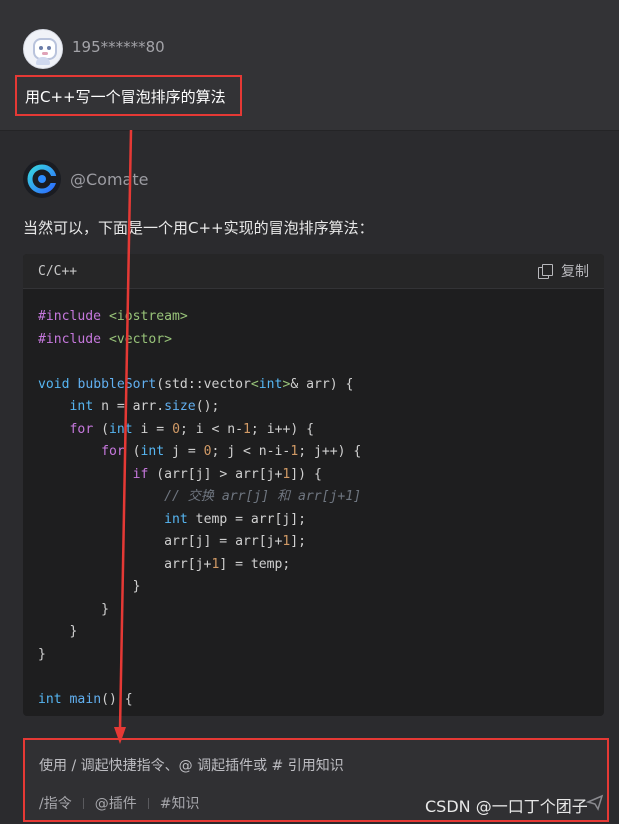 This screenshot has height=824, width=619. What do you see at coordinates (43, 49) in the screenshot?
I see `user-avatar` at bounding box center [43, 49].